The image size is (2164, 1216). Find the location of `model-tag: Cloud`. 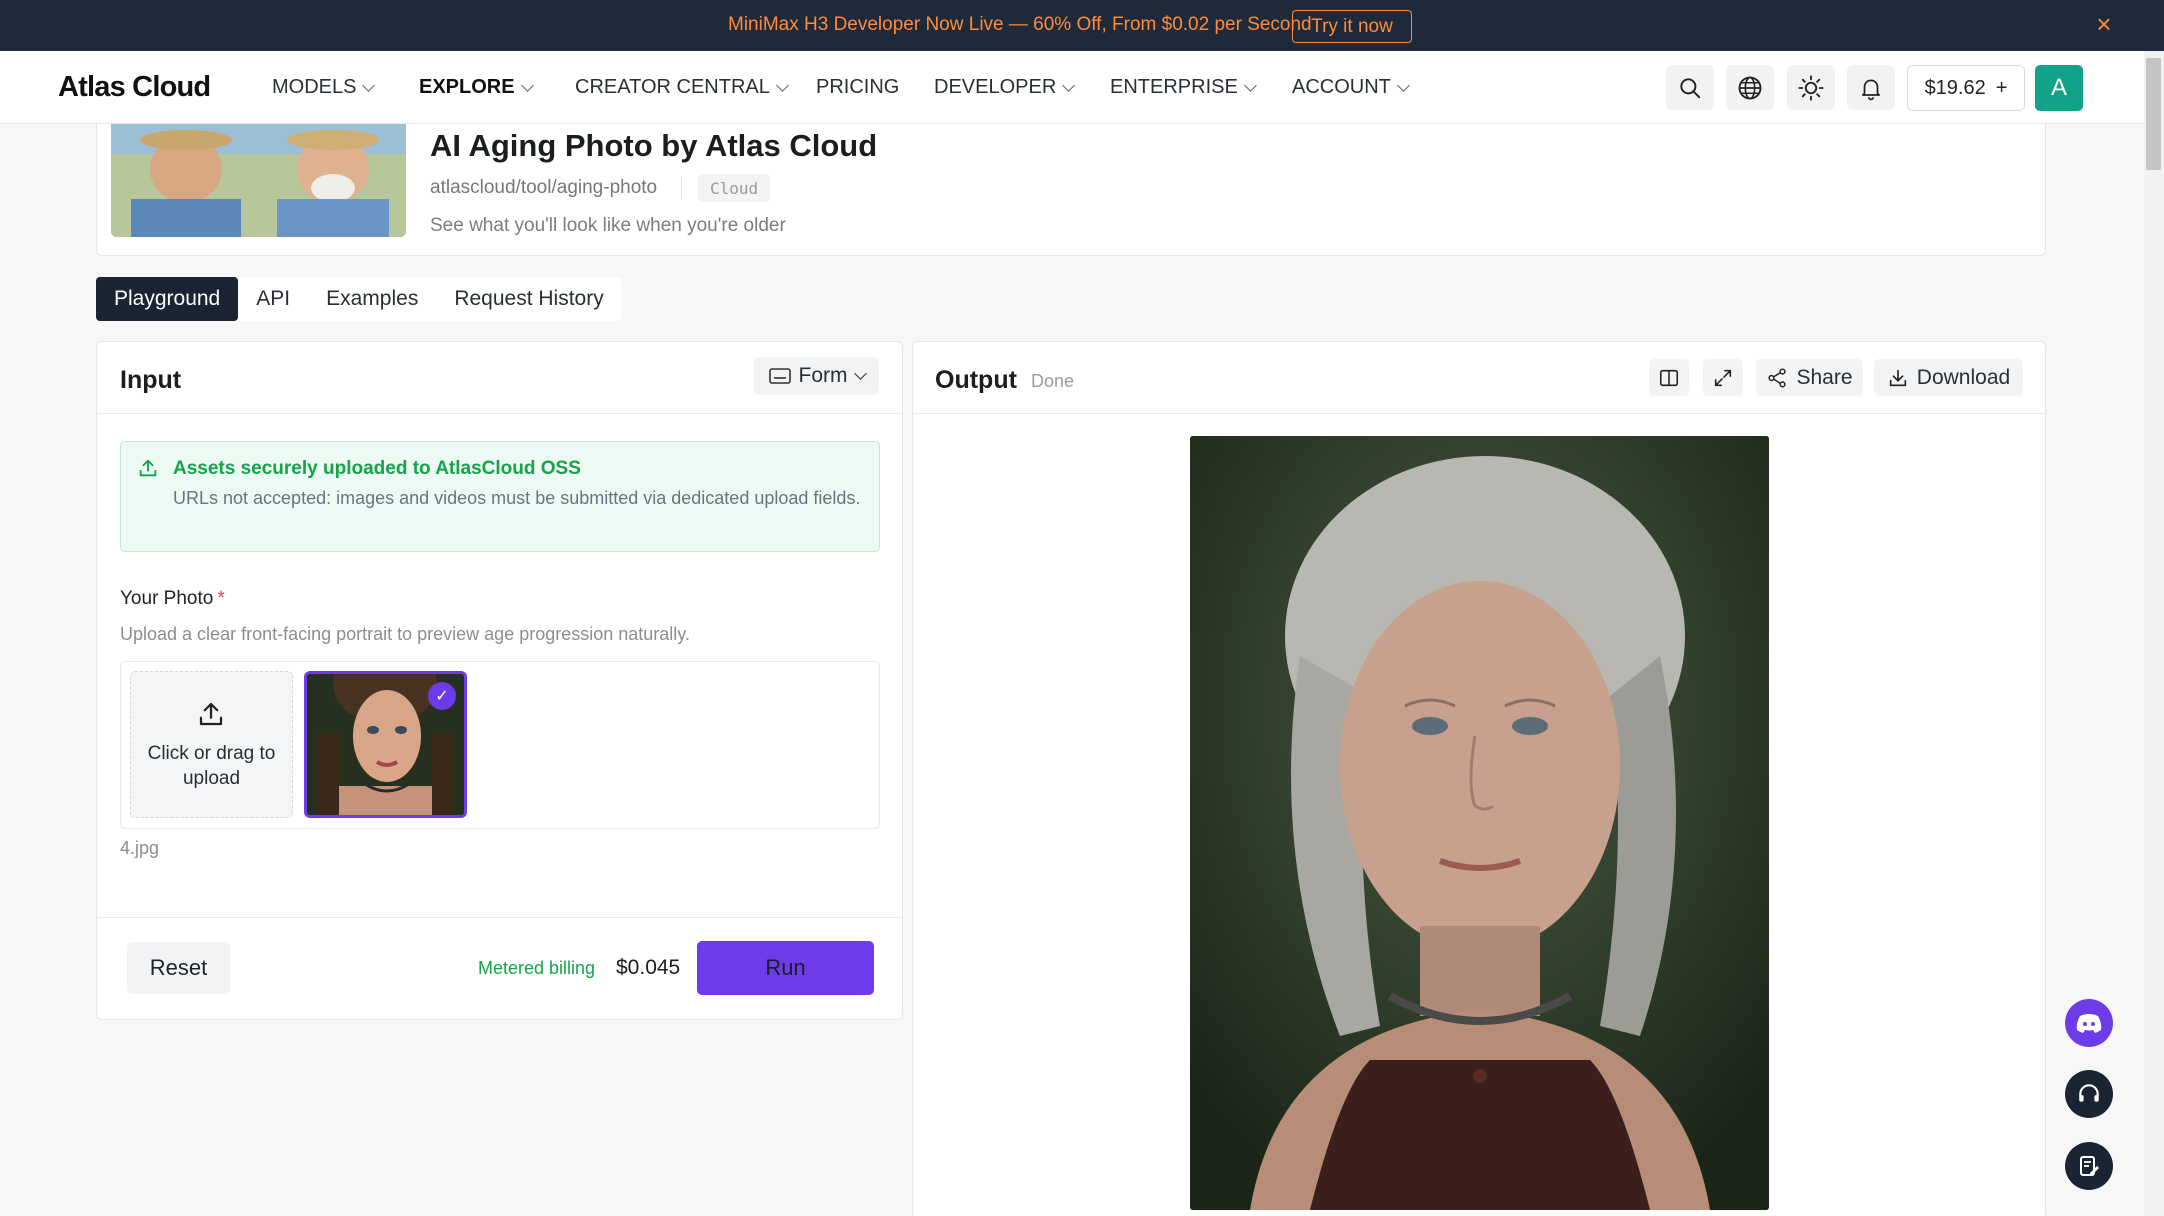

model-tag: Cloud is located at coordinates (734, 188).